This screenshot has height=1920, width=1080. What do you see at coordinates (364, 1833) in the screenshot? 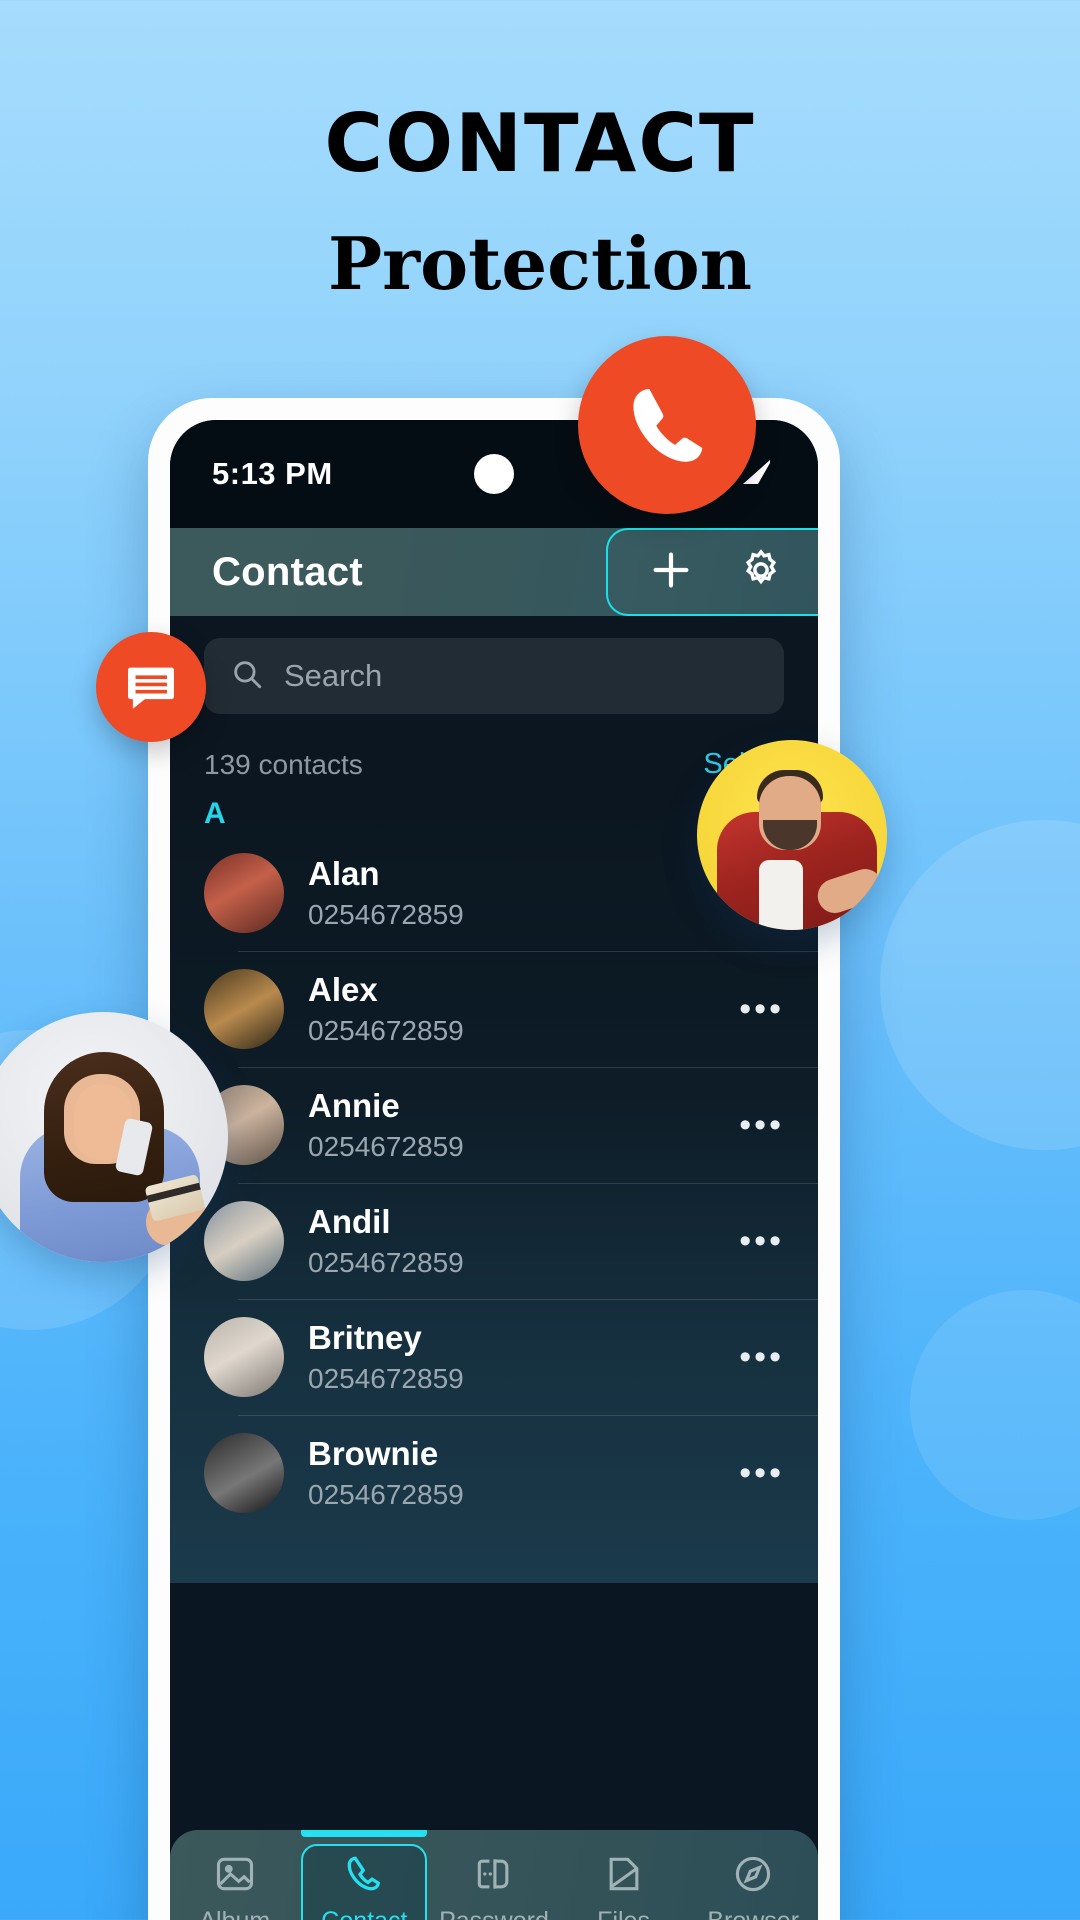
I see `active-tab-indicator` at bounding box center [364, 1833].